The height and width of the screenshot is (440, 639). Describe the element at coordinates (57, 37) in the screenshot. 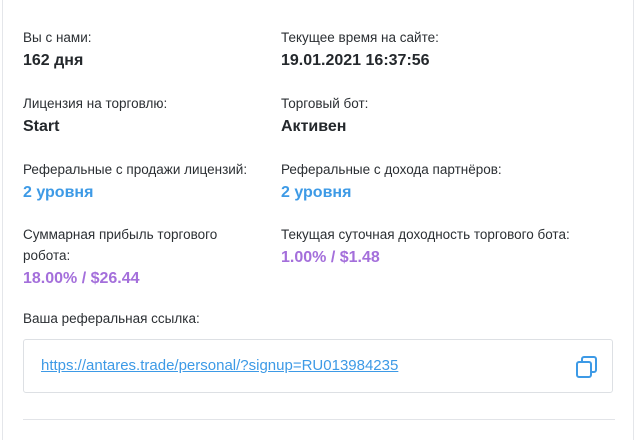

I see `stat-label: Вы с нами:` at that location.